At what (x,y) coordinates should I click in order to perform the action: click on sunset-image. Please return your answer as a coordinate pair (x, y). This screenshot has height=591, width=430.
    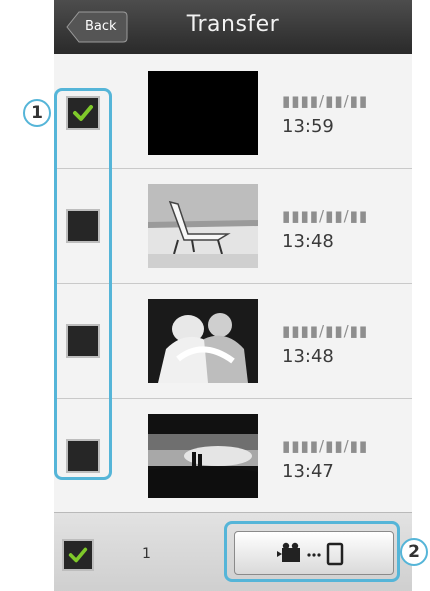
    Looking at the image, I should click on (203, 456).